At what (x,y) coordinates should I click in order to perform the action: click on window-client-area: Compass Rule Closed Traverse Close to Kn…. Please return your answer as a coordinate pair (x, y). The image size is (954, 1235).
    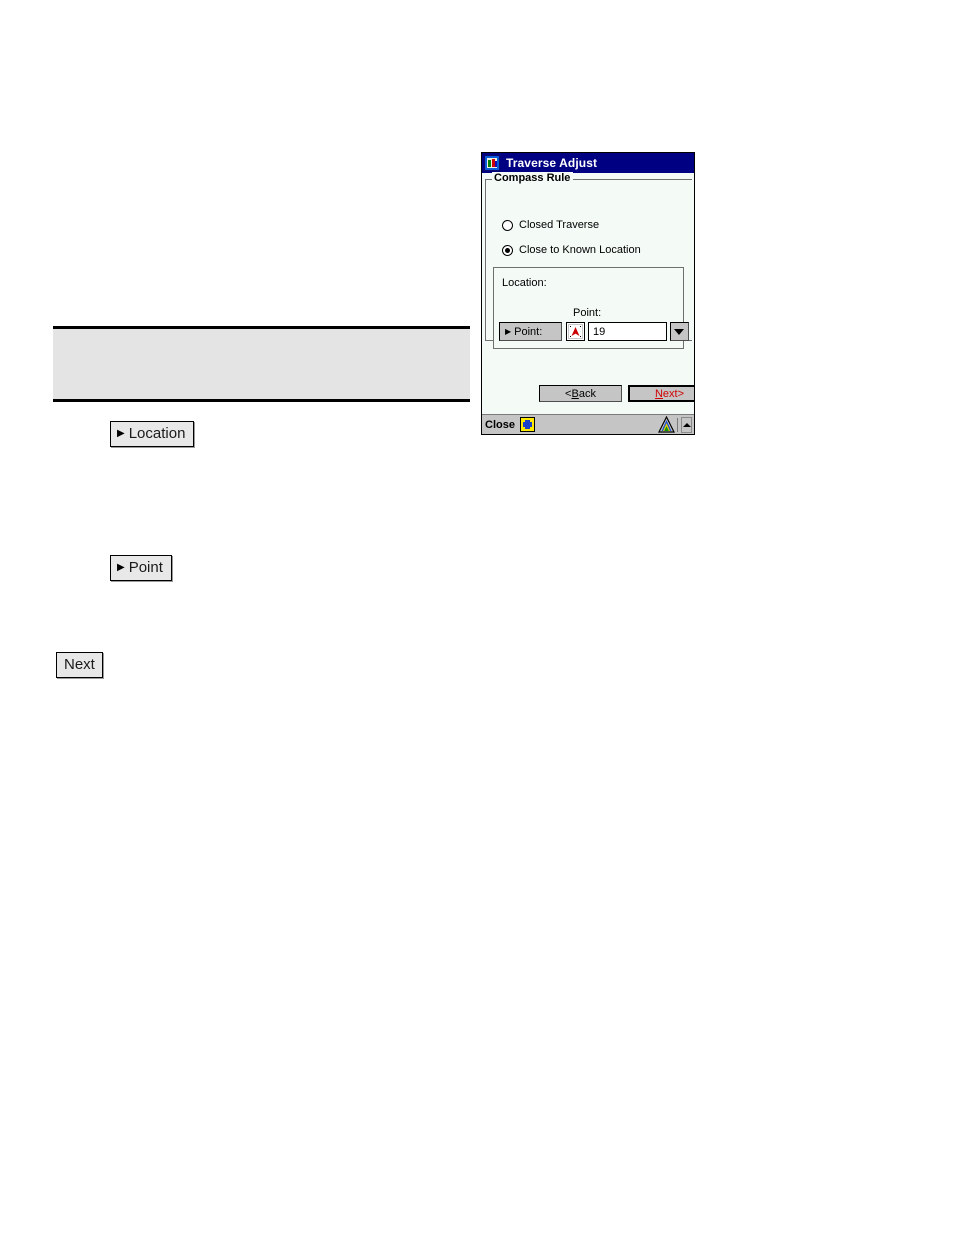
    Looking at the image, I should click on (588, 293).